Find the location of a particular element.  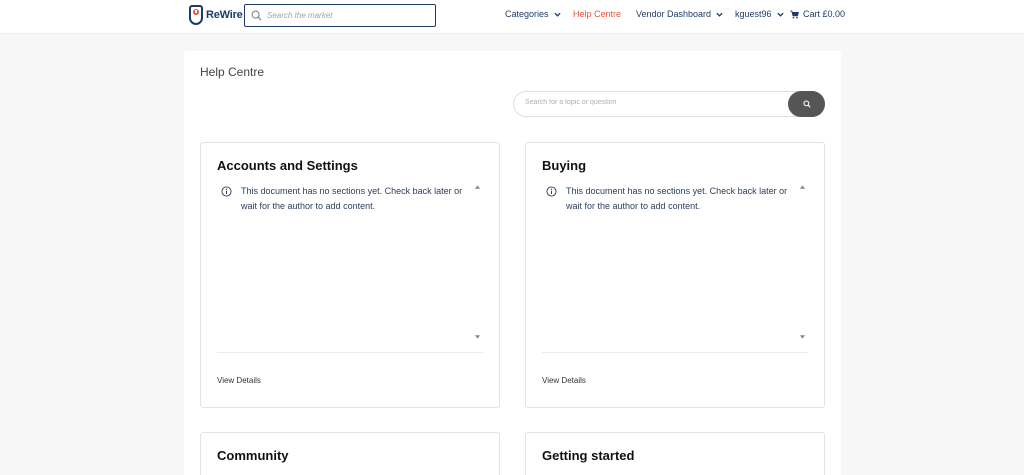

nav-categories: Categories is located at coordinates (533, 14).